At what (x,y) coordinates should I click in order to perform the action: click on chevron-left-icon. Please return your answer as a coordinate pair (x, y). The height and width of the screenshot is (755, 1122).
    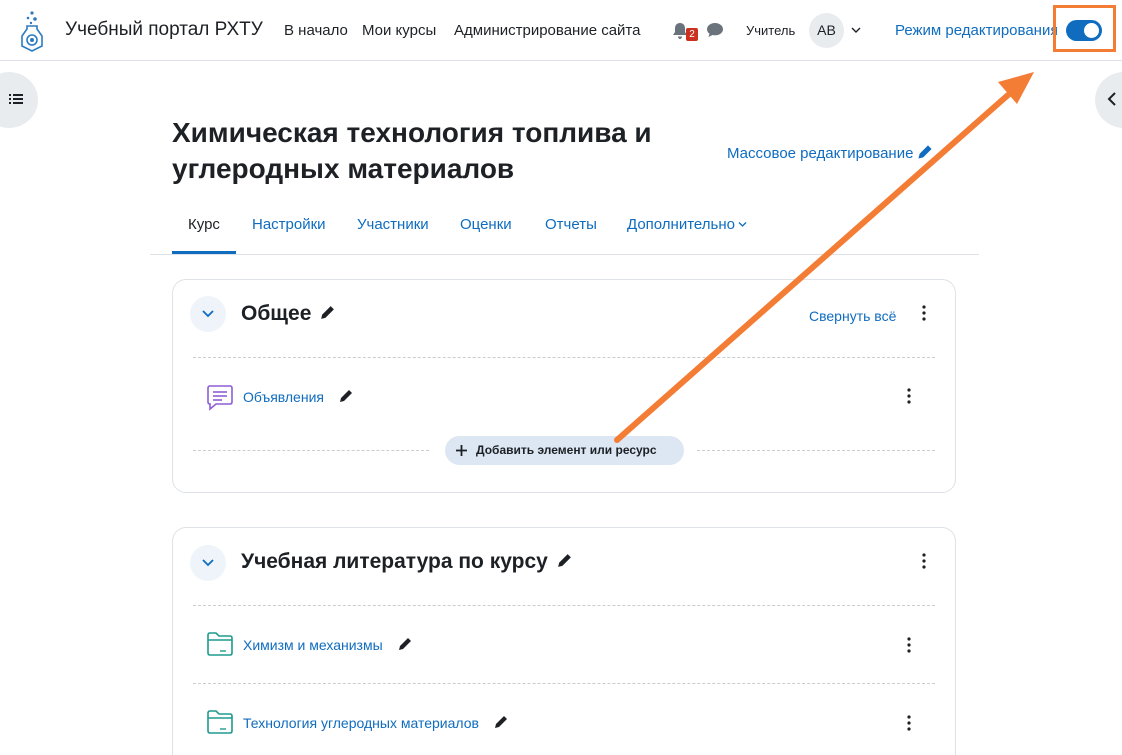
    Looking at the image, I should click on (1111, 99).